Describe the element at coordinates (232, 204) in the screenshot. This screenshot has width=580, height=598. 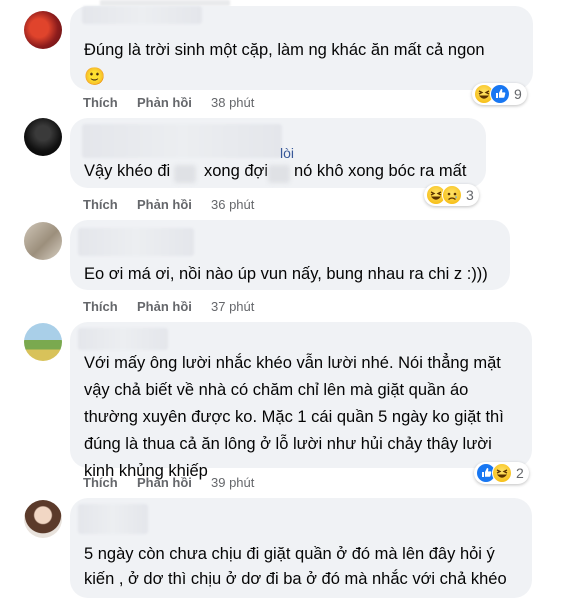
I see `timestamp: 36 phút` at that location.